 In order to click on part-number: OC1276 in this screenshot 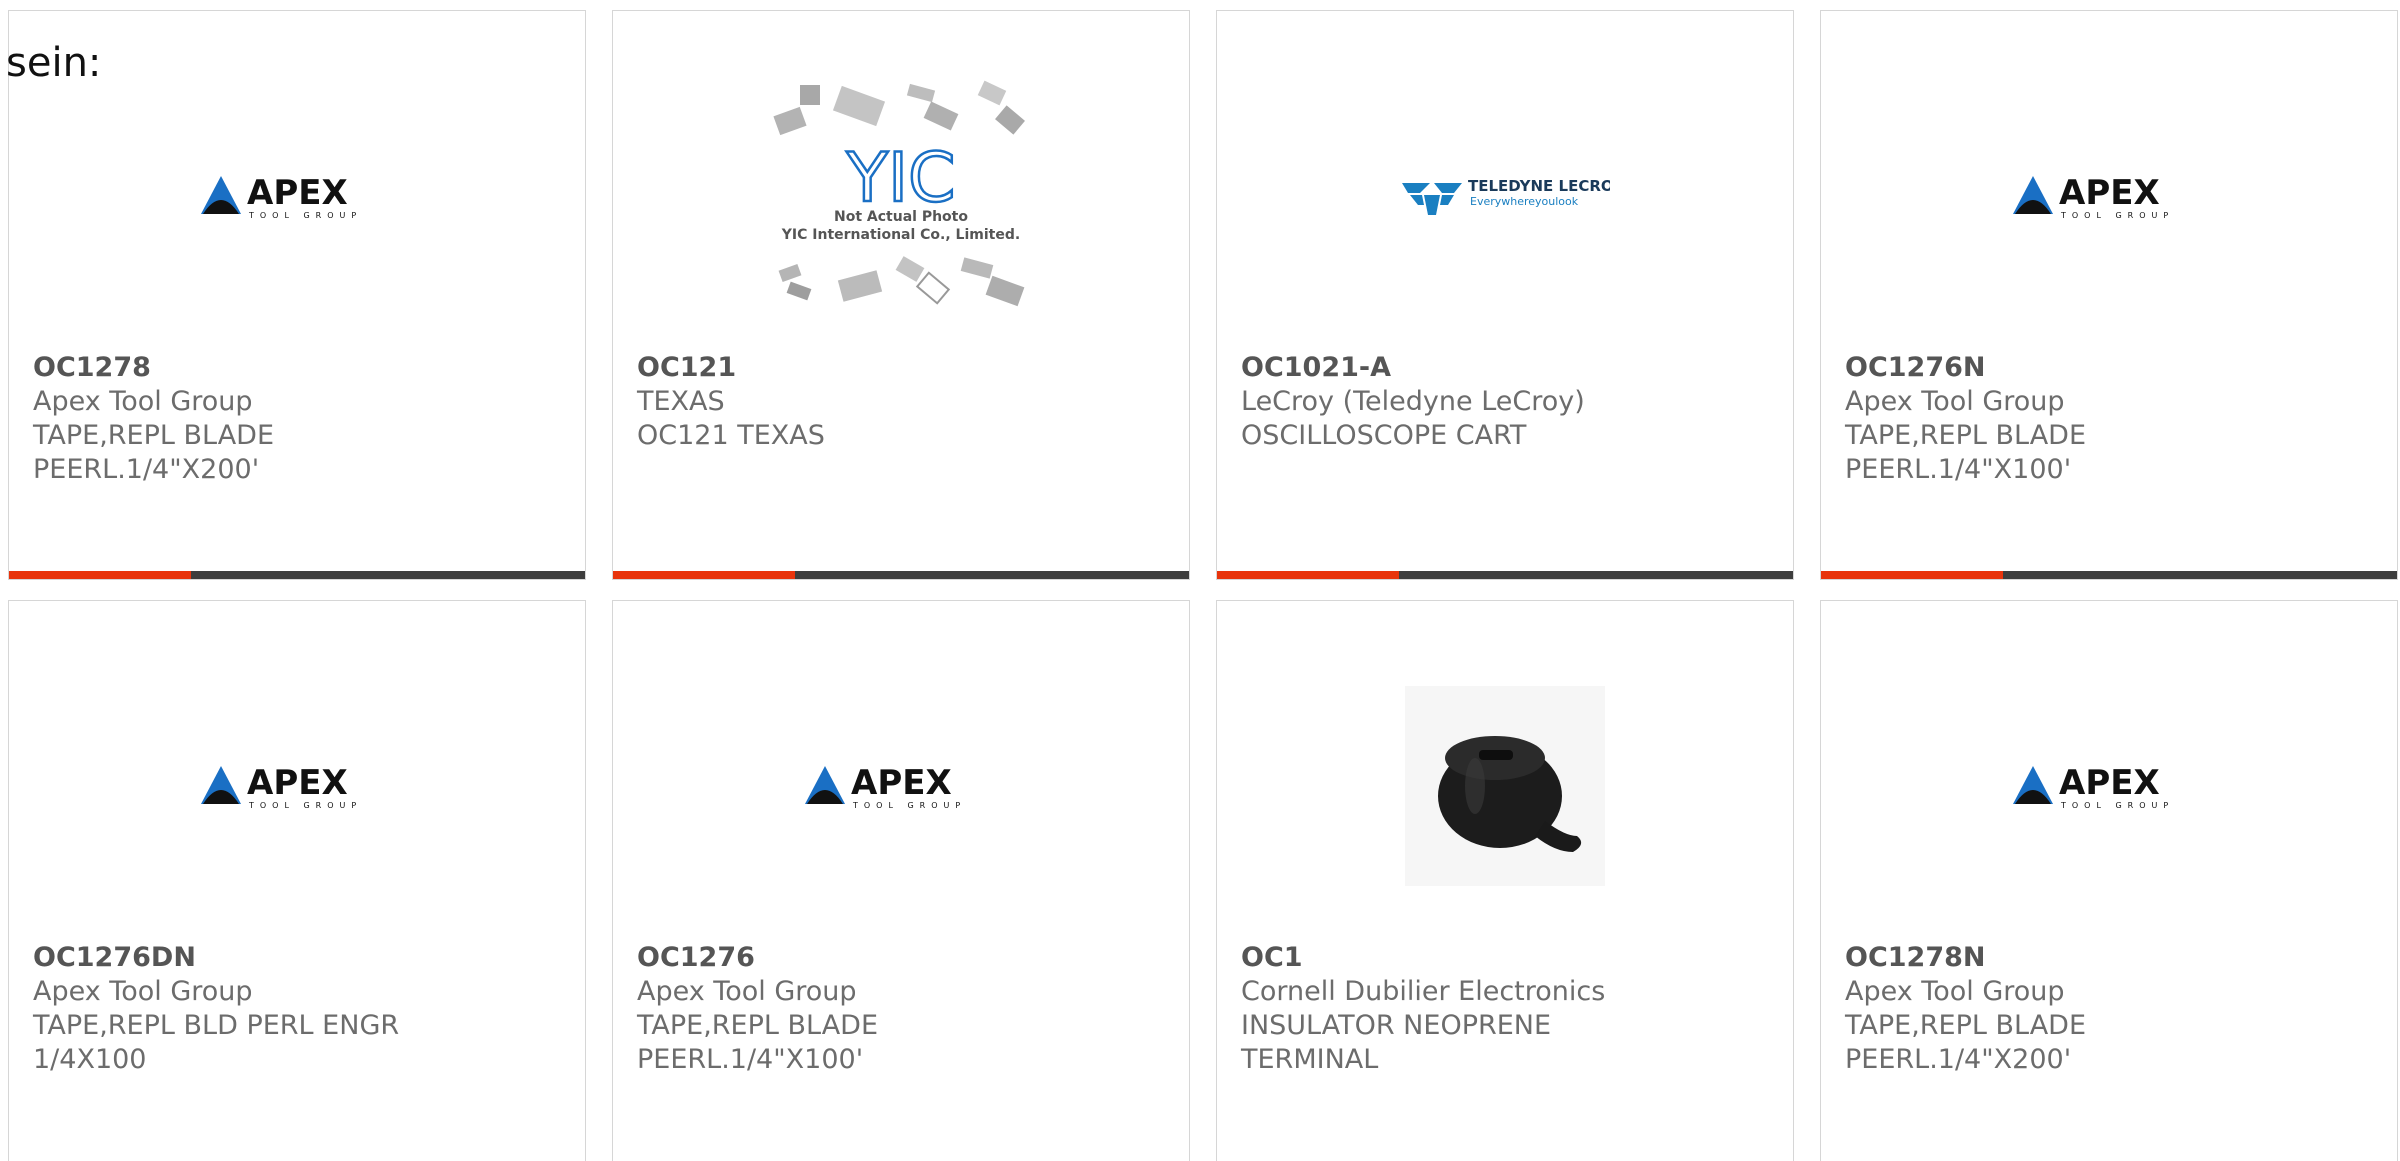, I will do `click(903, 958)`.